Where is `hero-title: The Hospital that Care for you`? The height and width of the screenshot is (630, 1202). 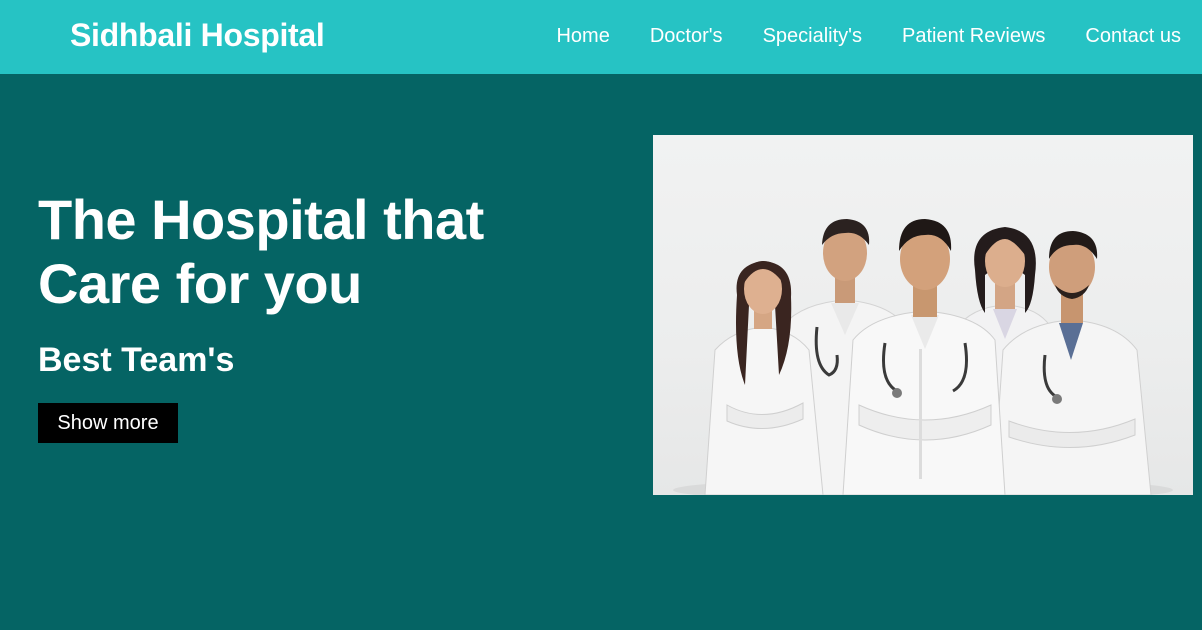 hero-title: The Hospital that Care for you is located at coordinates (261, 251).